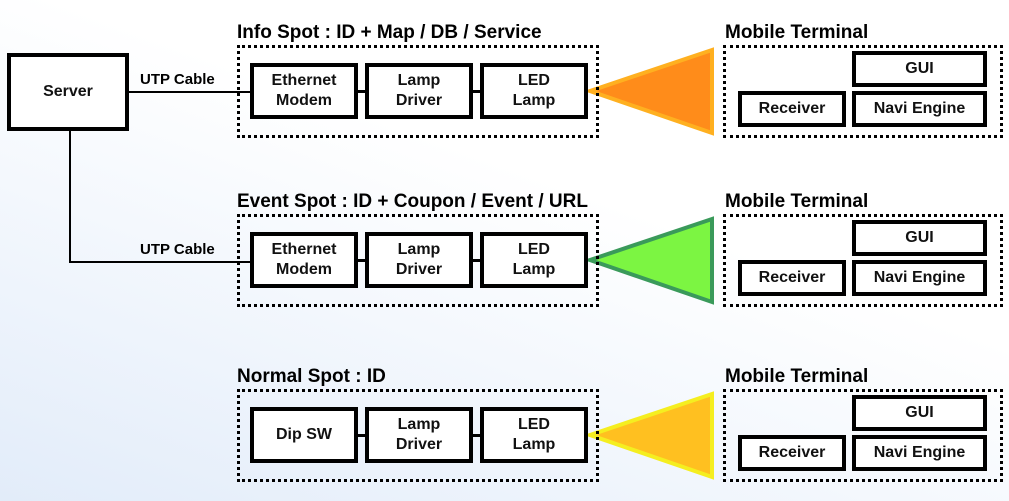 Image resolution: width=1009 pixels, height=501 pixels. I want to click on spot-title: Normal Spot : ID, so click(311, 376).